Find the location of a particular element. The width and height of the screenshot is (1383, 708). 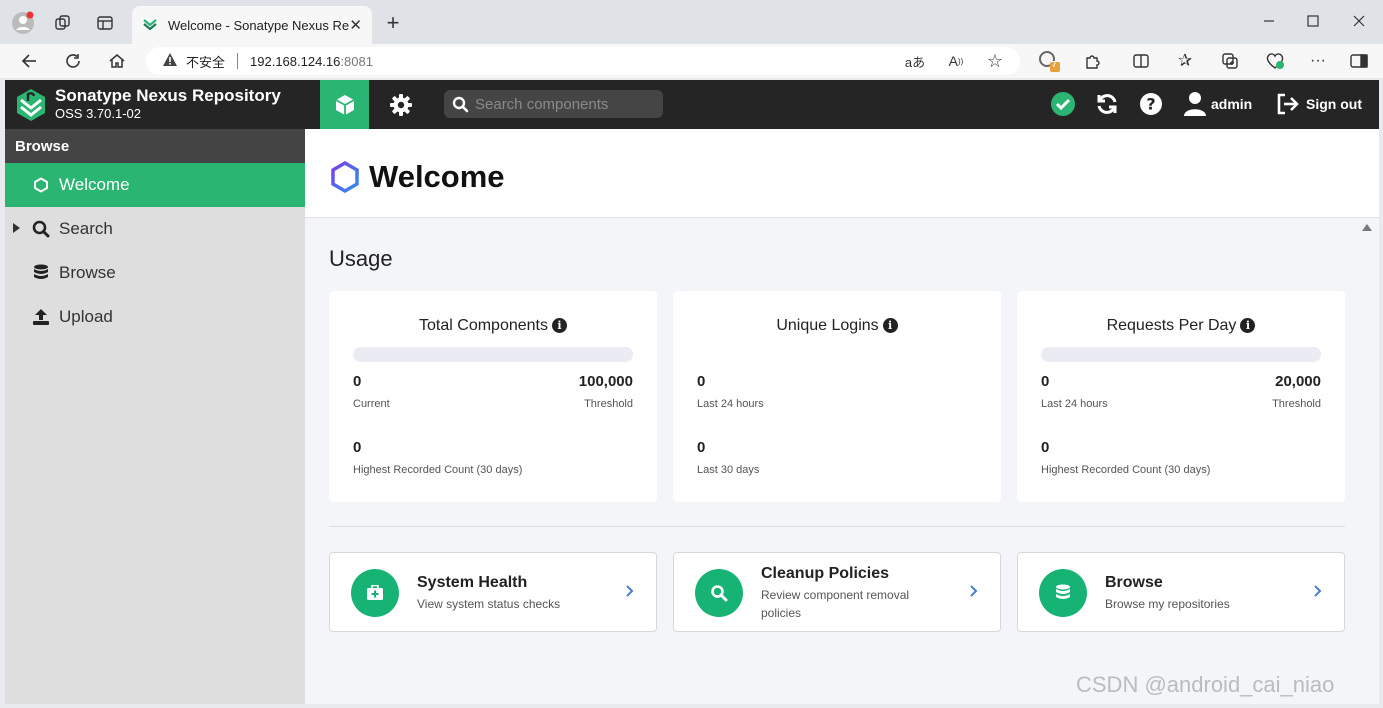

help-icon: ? is located at coordinates (1151, 104).